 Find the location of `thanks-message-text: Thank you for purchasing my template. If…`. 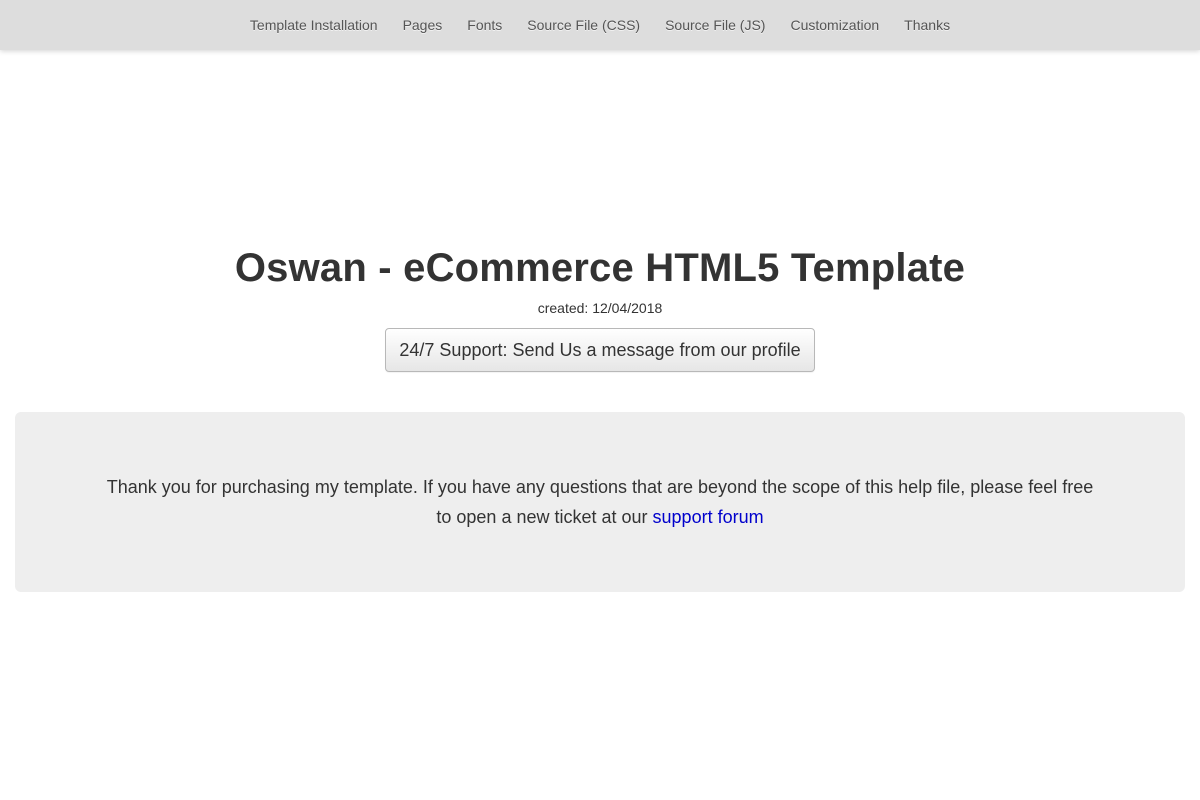

thanks-message-text: Thank you for purchasing my template. If… is located at coordinates (600, 502).